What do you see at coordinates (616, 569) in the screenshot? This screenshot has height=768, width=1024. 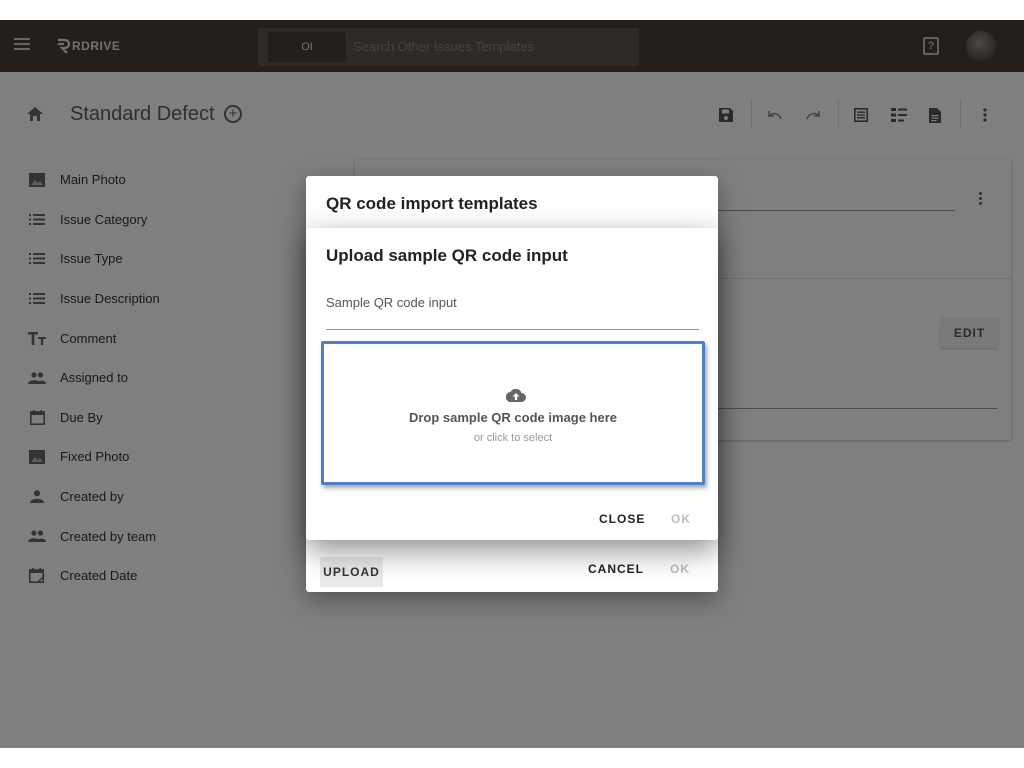 I see `cancel-button: CANCEL` at bounding box center [616, 569].